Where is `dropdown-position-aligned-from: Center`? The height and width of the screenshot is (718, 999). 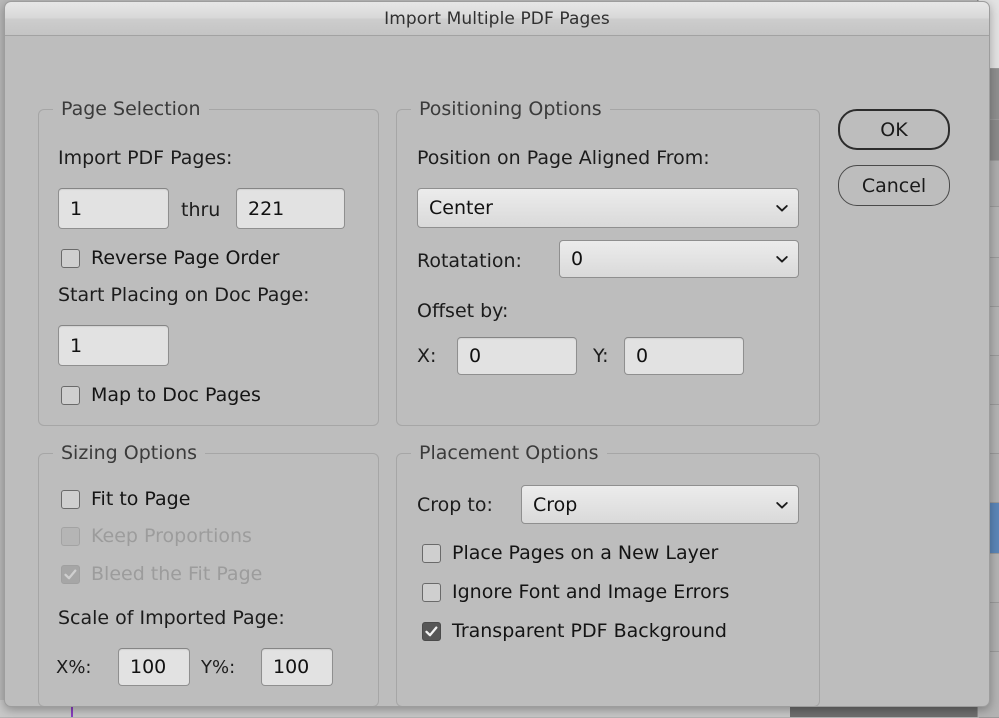
dropdown-position-aligned-from: Center is located at coordinates (608, 208).